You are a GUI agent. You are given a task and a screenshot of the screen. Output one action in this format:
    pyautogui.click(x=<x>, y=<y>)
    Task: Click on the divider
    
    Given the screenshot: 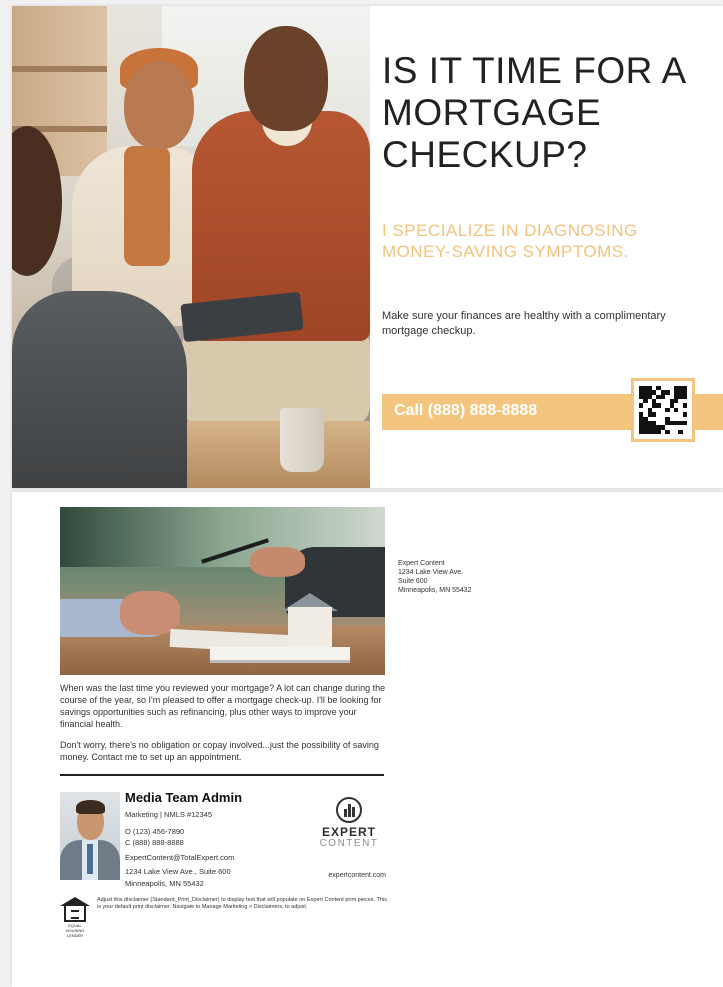 What is the action you would take?
    pyautogui.click(x=222, y=775)
    